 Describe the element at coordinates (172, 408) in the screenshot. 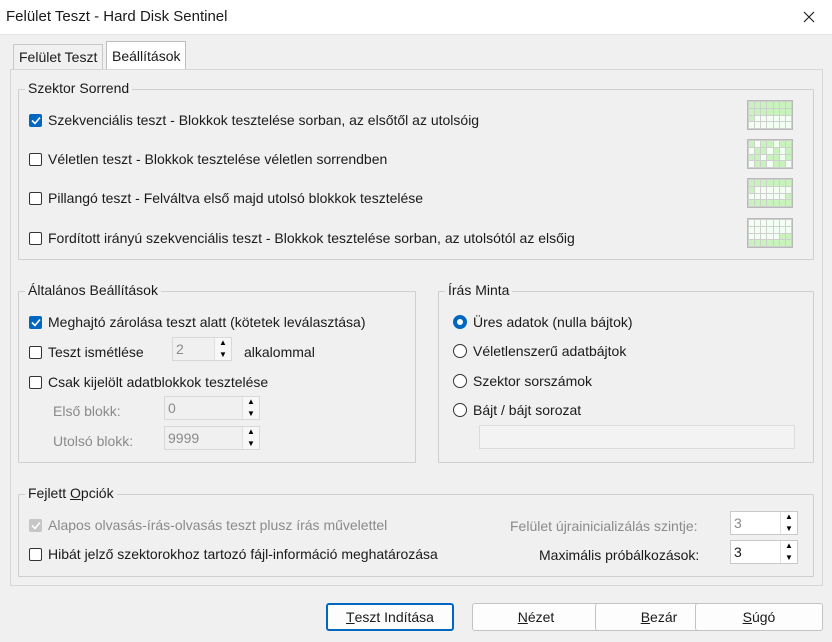

I see `first-block-value: 0` at that location.